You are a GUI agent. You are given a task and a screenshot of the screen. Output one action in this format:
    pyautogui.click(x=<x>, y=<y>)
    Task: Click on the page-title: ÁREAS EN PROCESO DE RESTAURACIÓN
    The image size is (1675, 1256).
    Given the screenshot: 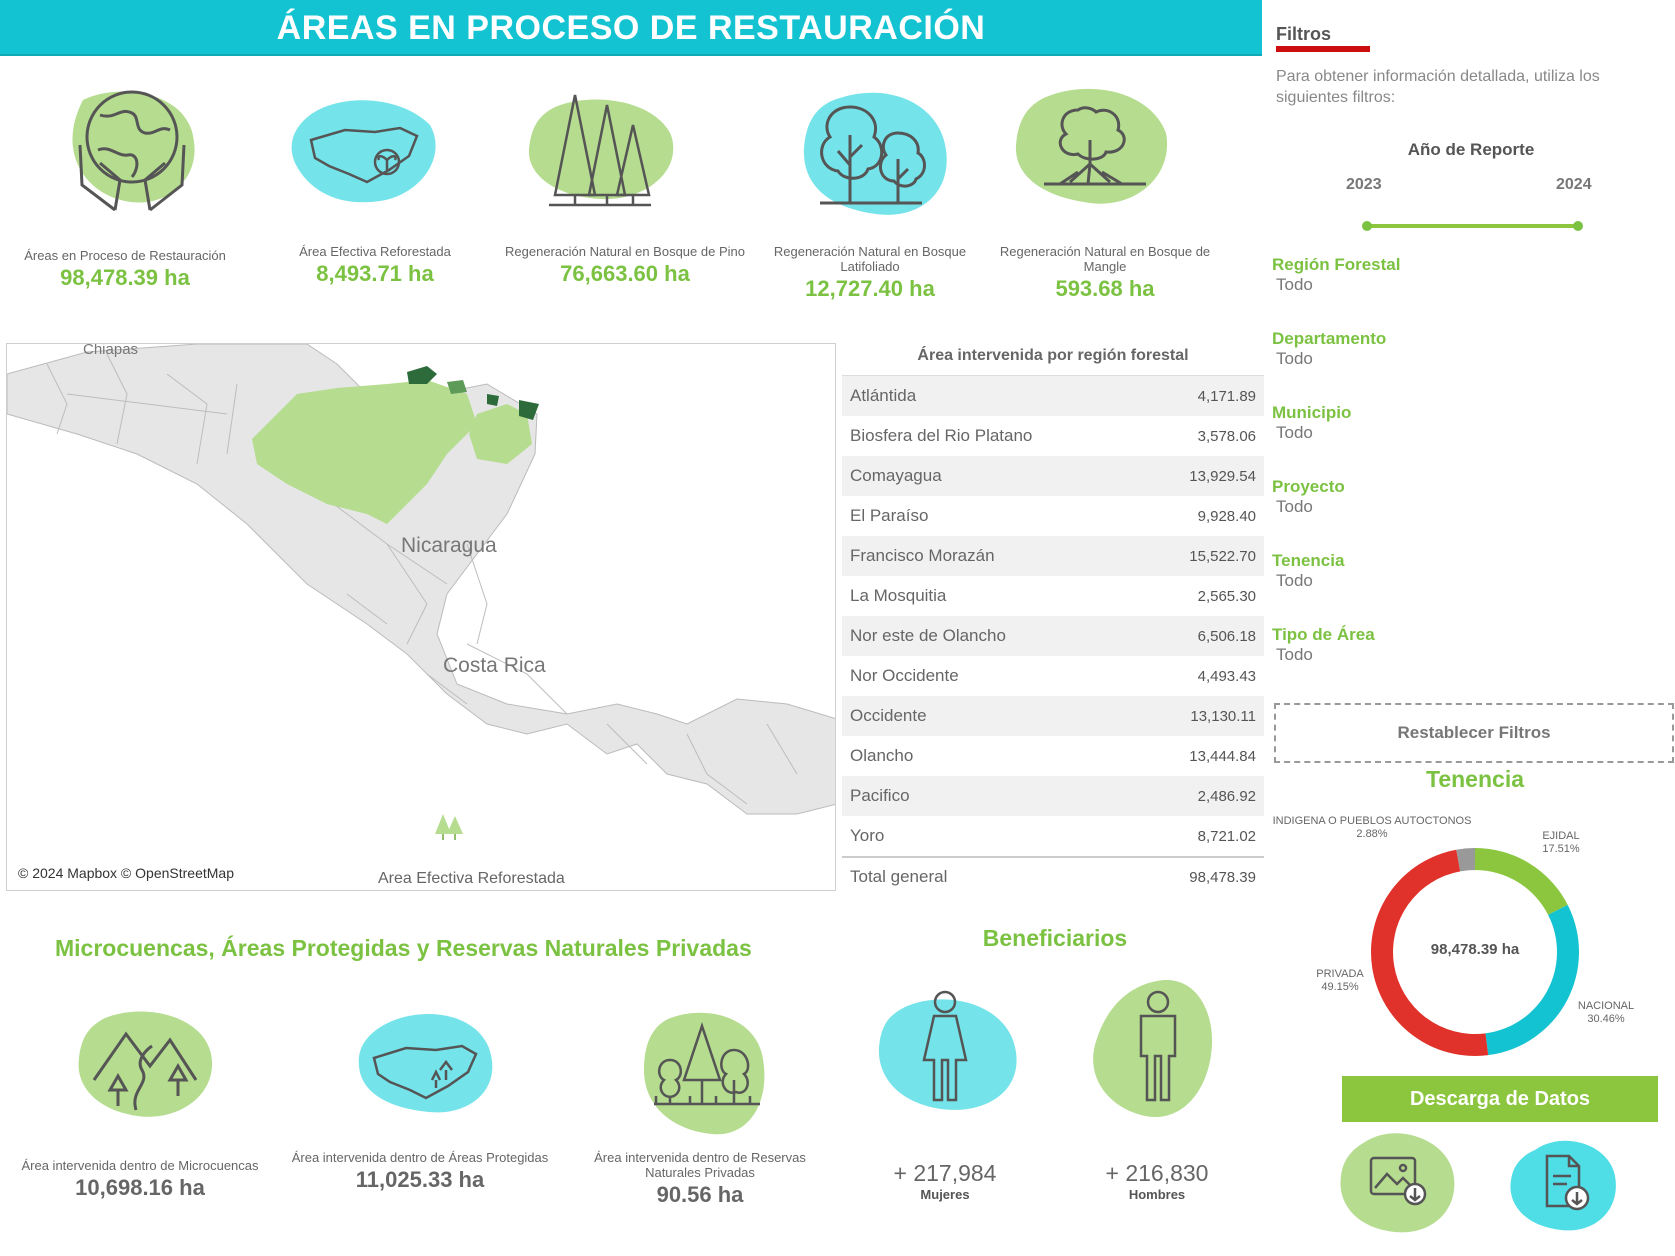 What is the action you would take?
    pyautogui.click(x=631, y=28)
    